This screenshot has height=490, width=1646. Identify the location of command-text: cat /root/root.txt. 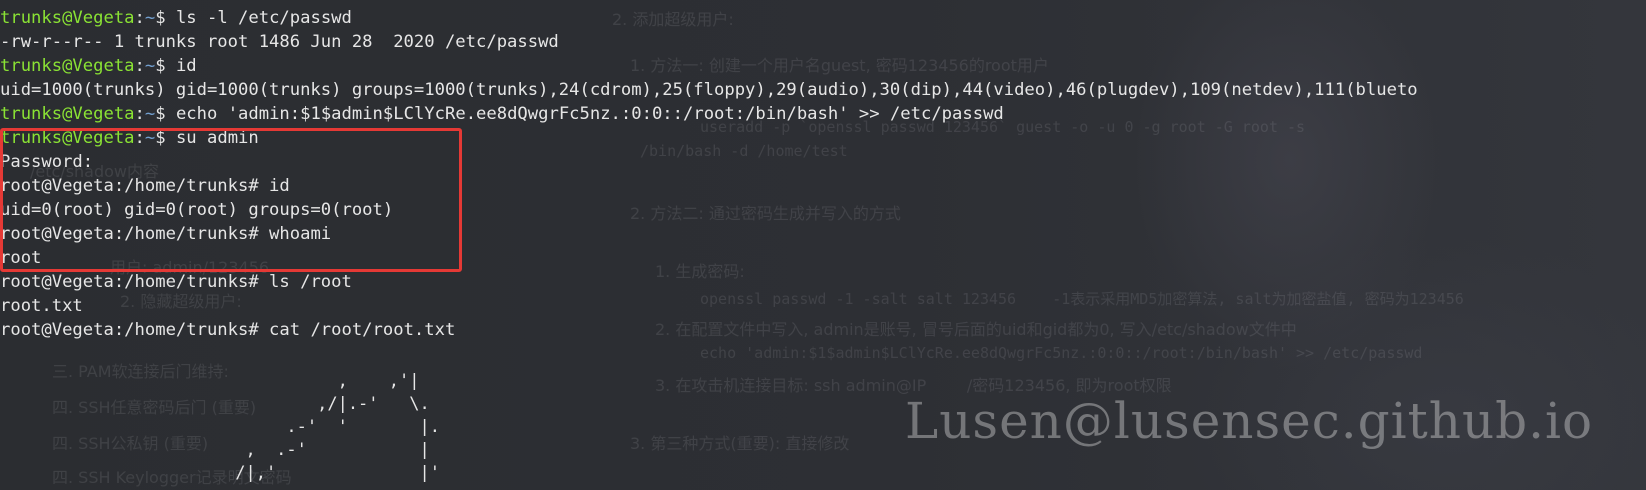
(362, 330).